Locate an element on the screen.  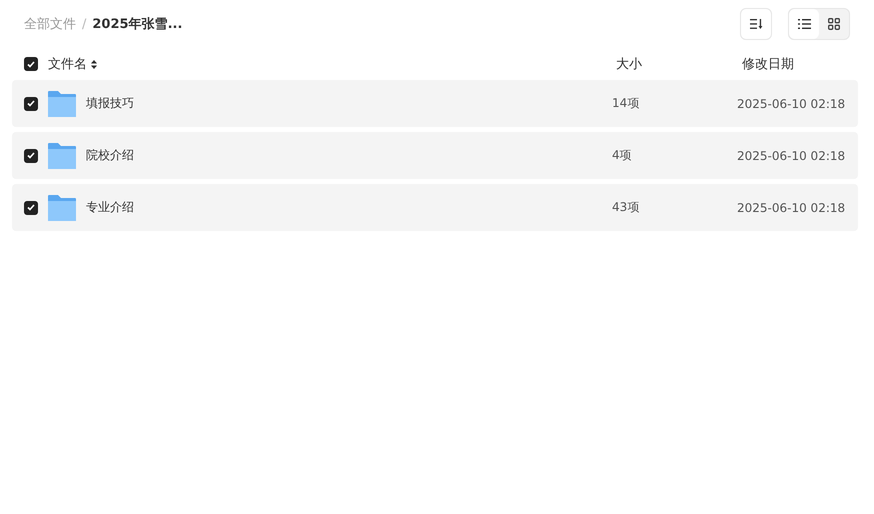
file-name: 院校介绍 is located at coordinates (110, 155).